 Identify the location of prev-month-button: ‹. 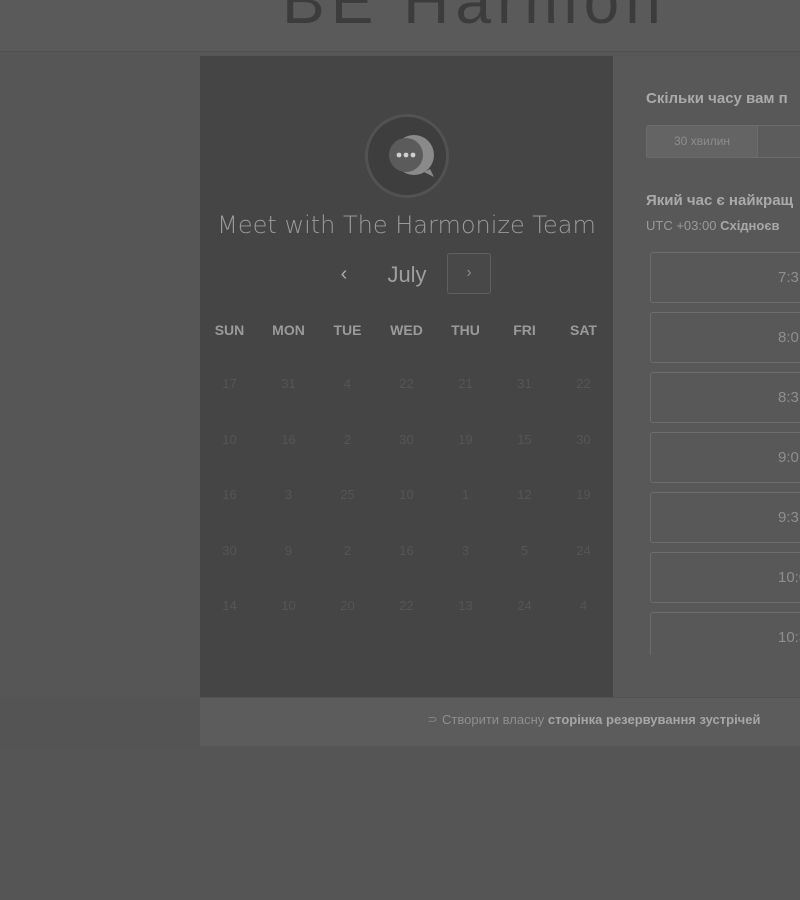
(344, 275).